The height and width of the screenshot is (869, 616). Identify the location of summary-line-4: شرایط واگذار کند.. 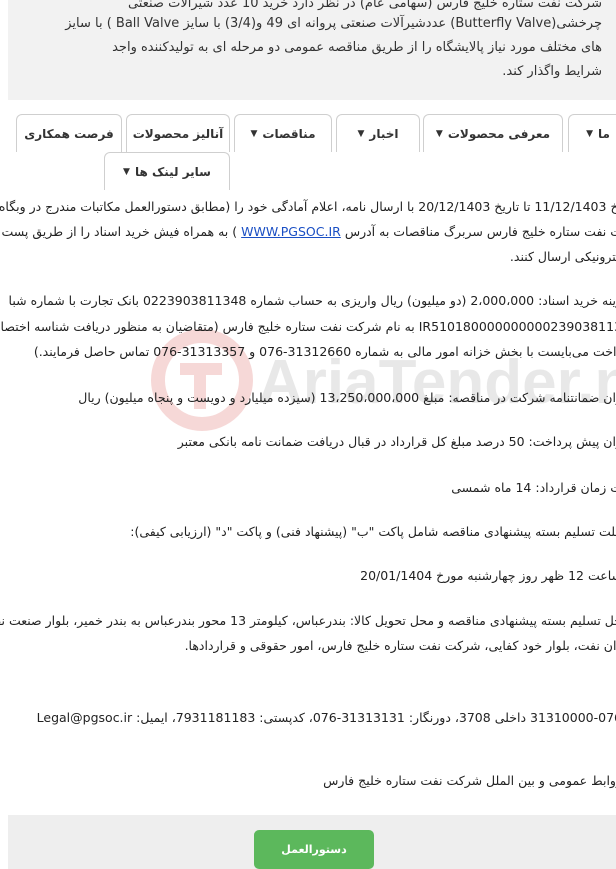
(552, 71).